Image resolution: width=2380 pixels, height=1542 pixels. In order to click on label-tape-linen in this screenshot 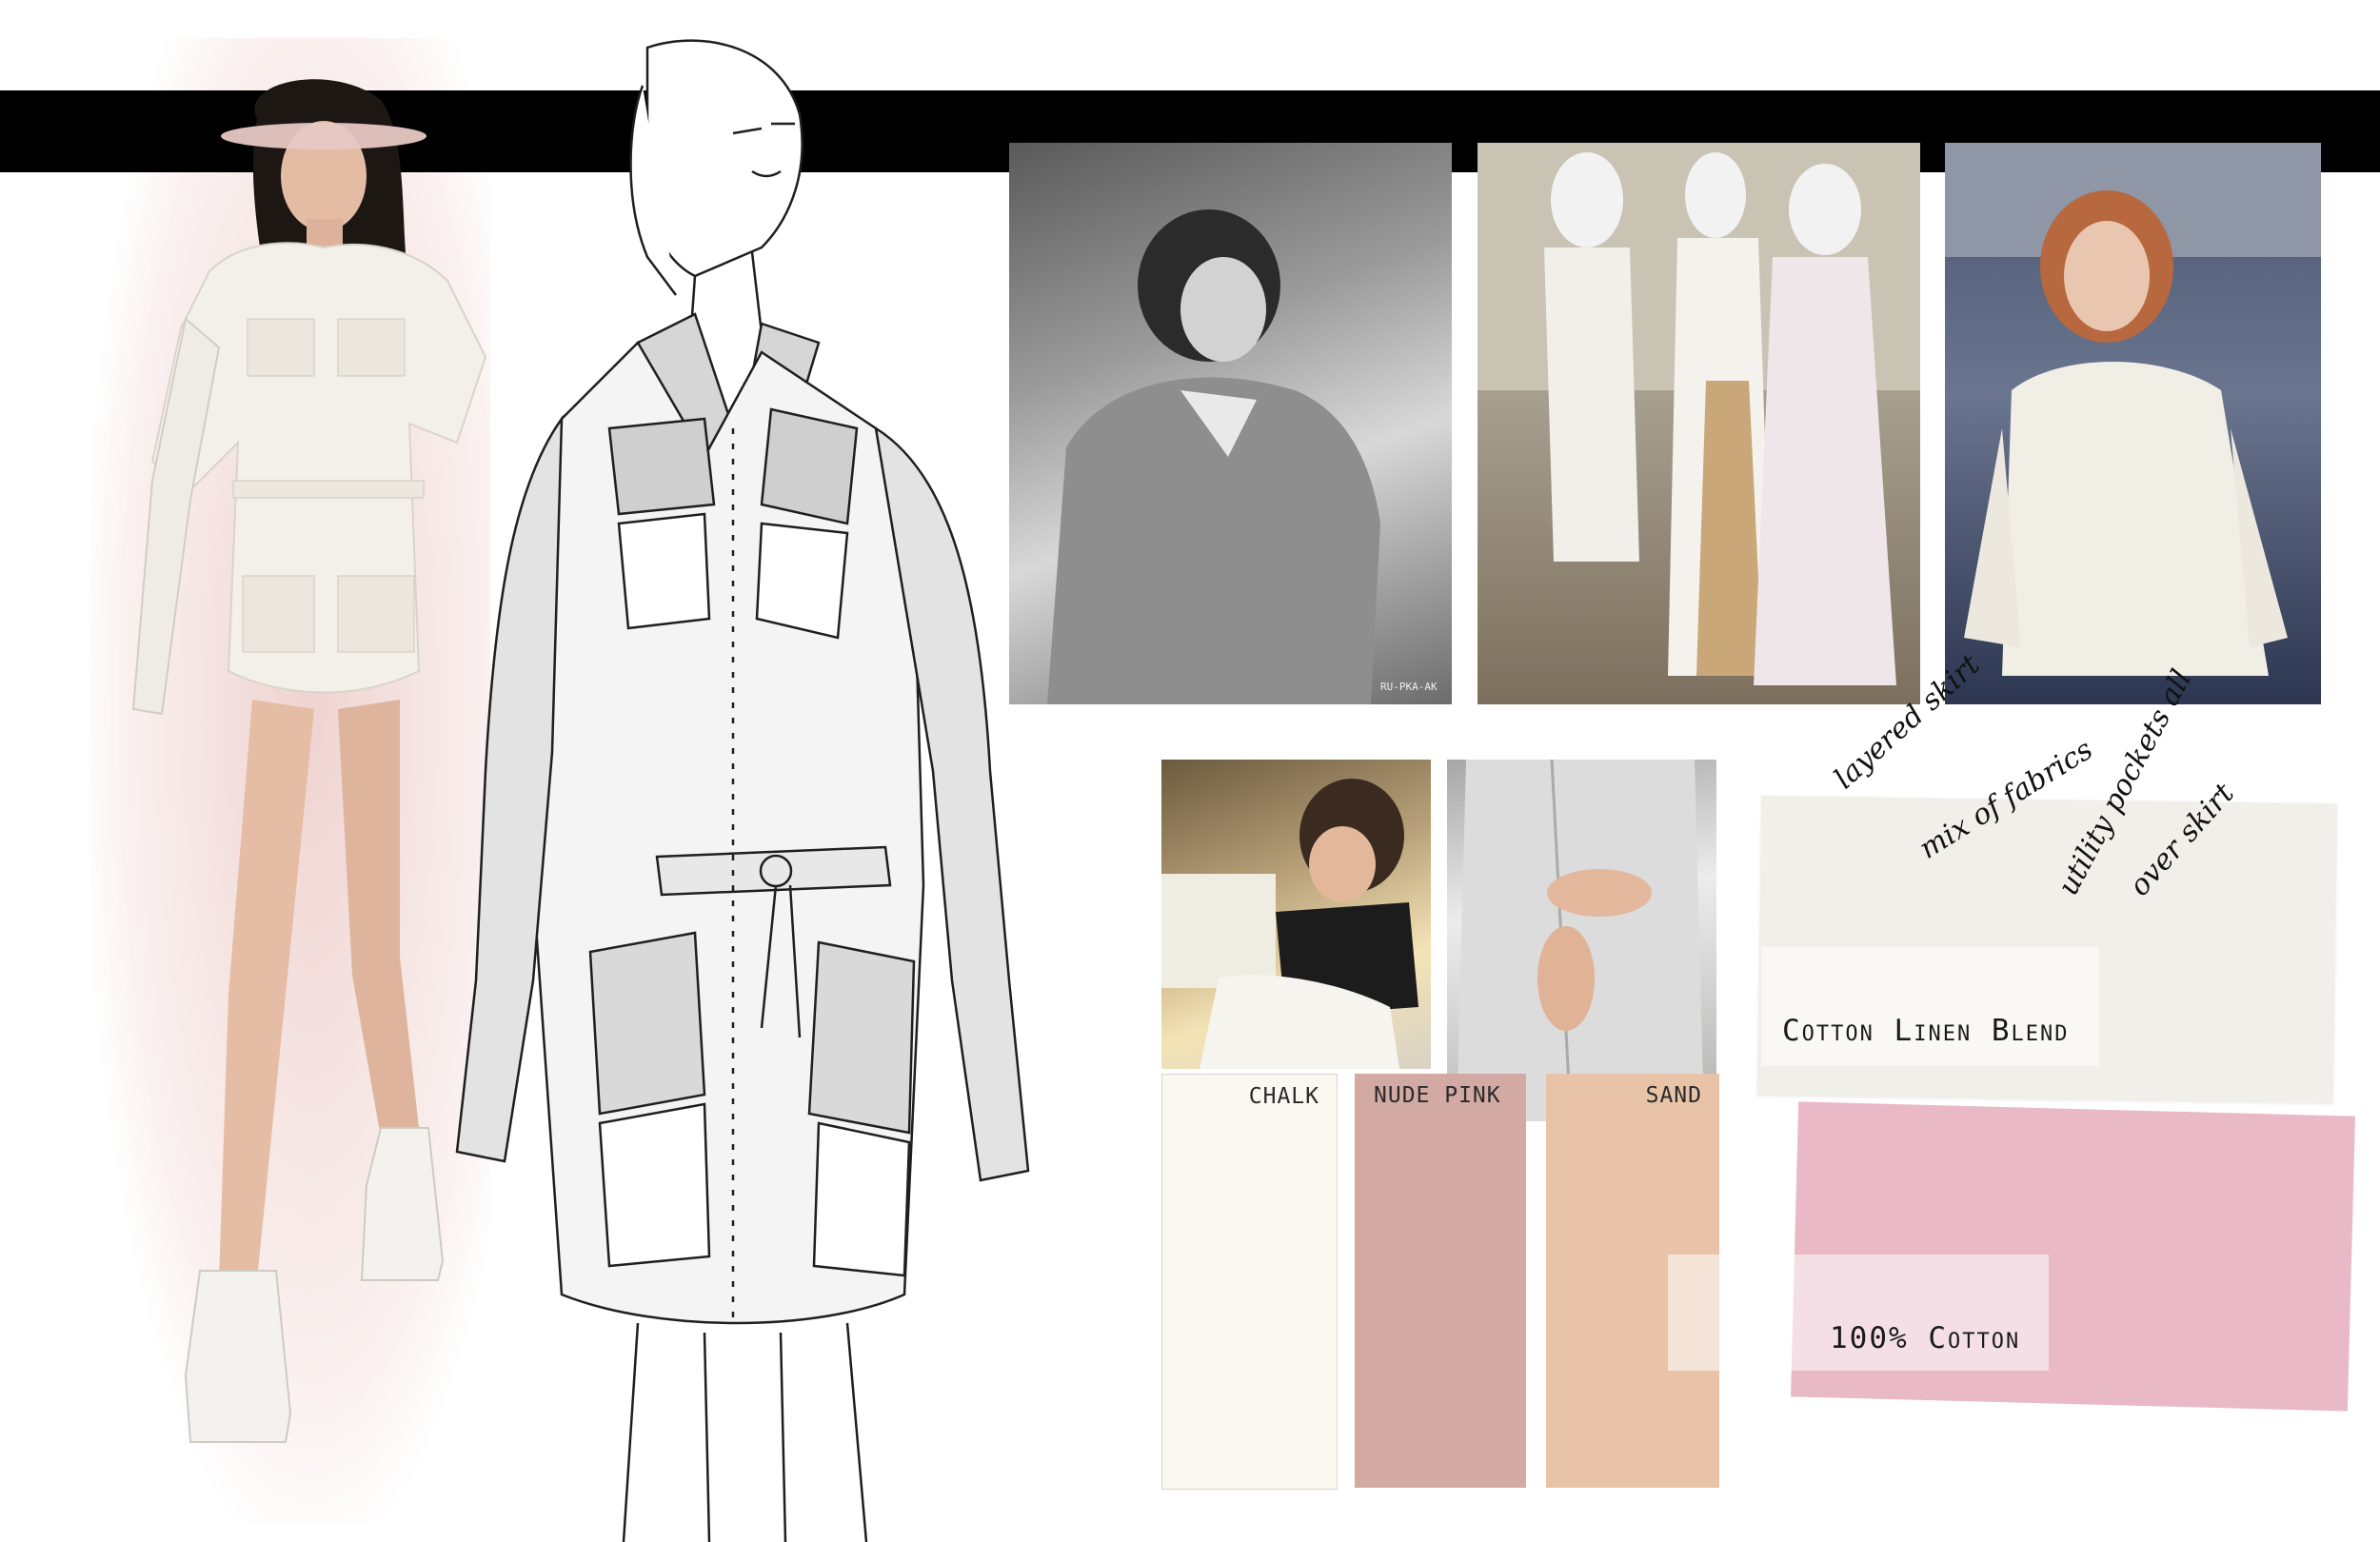, I will do `click(1930, 1007)`.